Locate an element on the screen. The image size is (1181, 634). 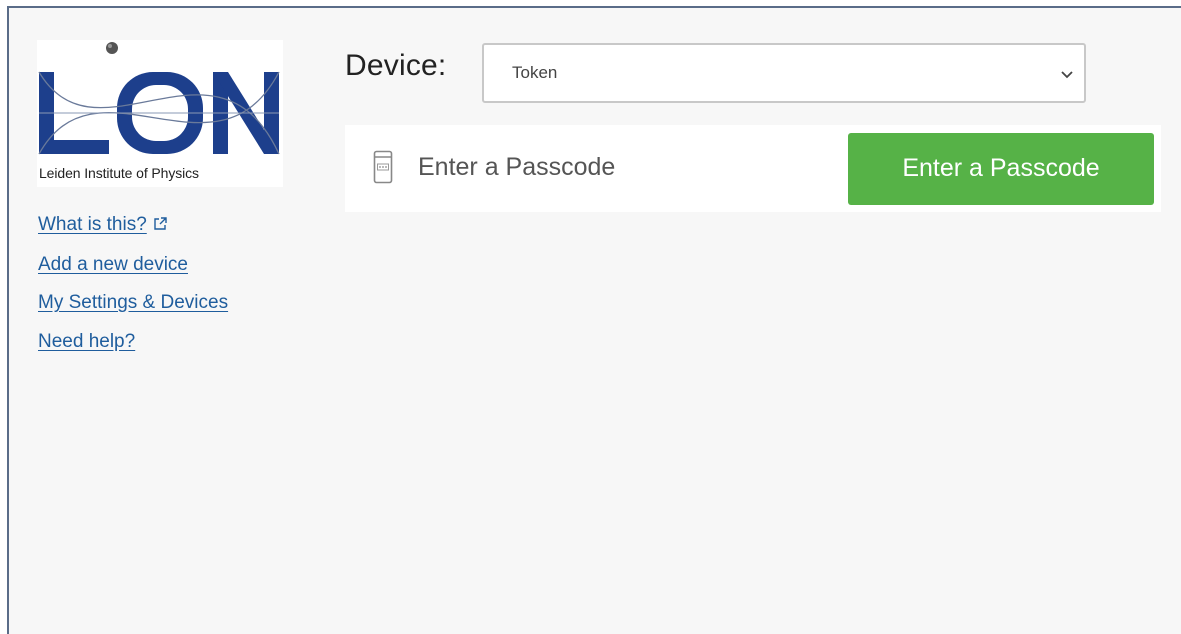
institute-logo: Leiden Institute of Physics is located at coordinates (160, 113).